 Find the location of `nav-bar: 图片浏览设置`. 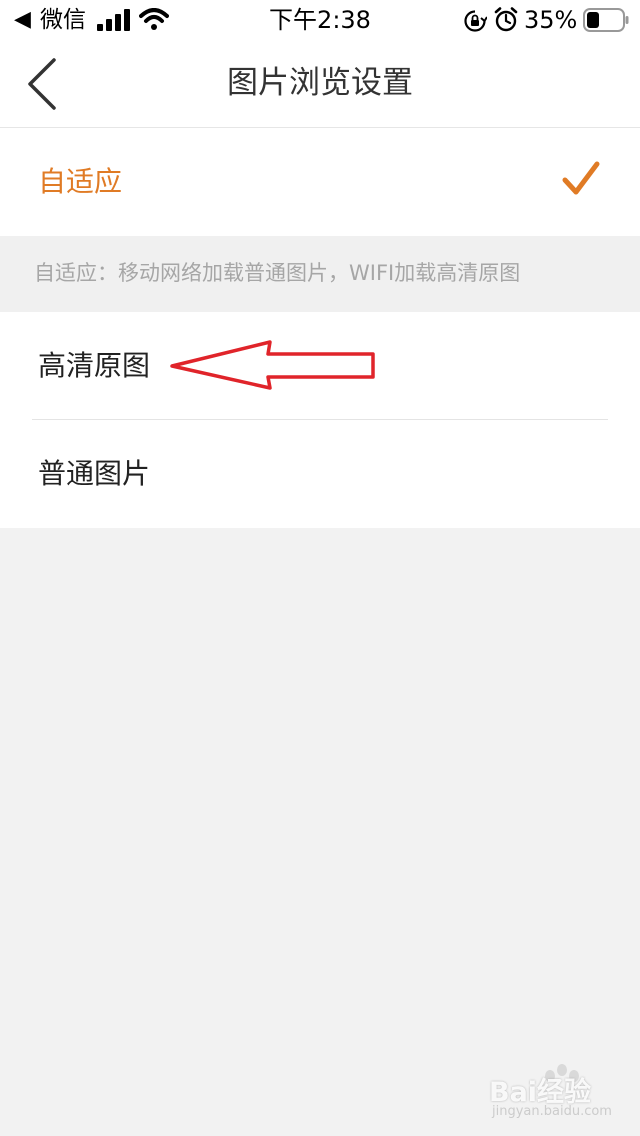

nav-bar: 图片浏览设置 is located at coordinates (320, 84).